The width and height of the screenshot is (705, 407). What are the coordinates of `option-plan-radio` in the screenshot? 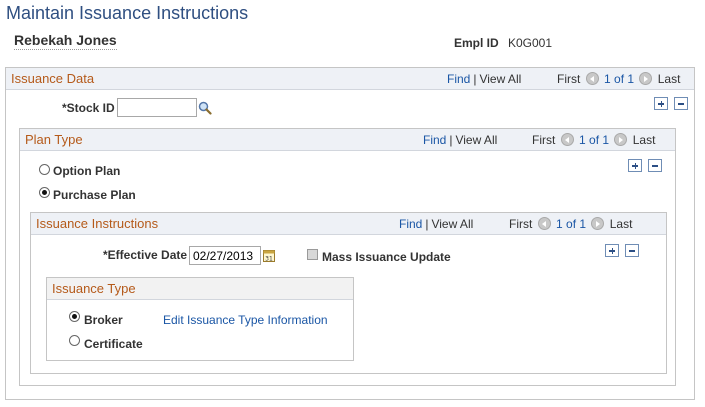 It's located at (44, 169).